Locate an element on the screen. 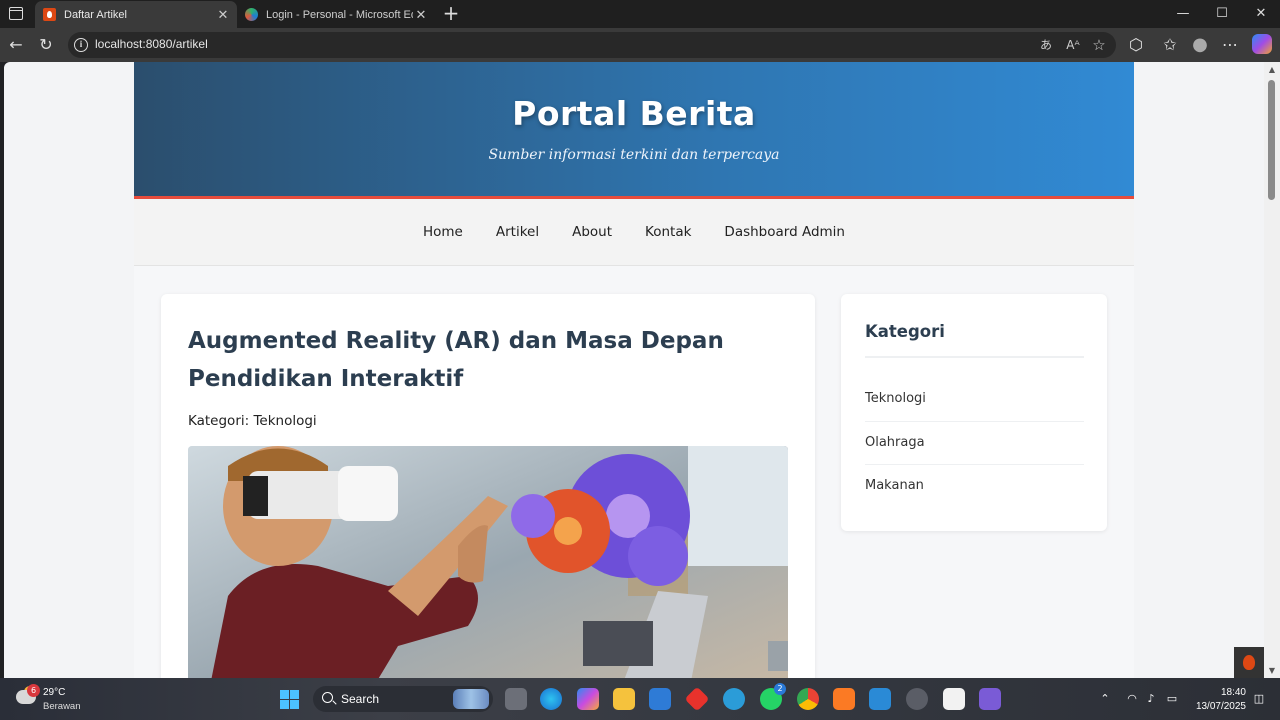 This screenshot has width=1280, height=720. category-list: Teknologi Olahraga Makanan is located at coordinates (974, 443).